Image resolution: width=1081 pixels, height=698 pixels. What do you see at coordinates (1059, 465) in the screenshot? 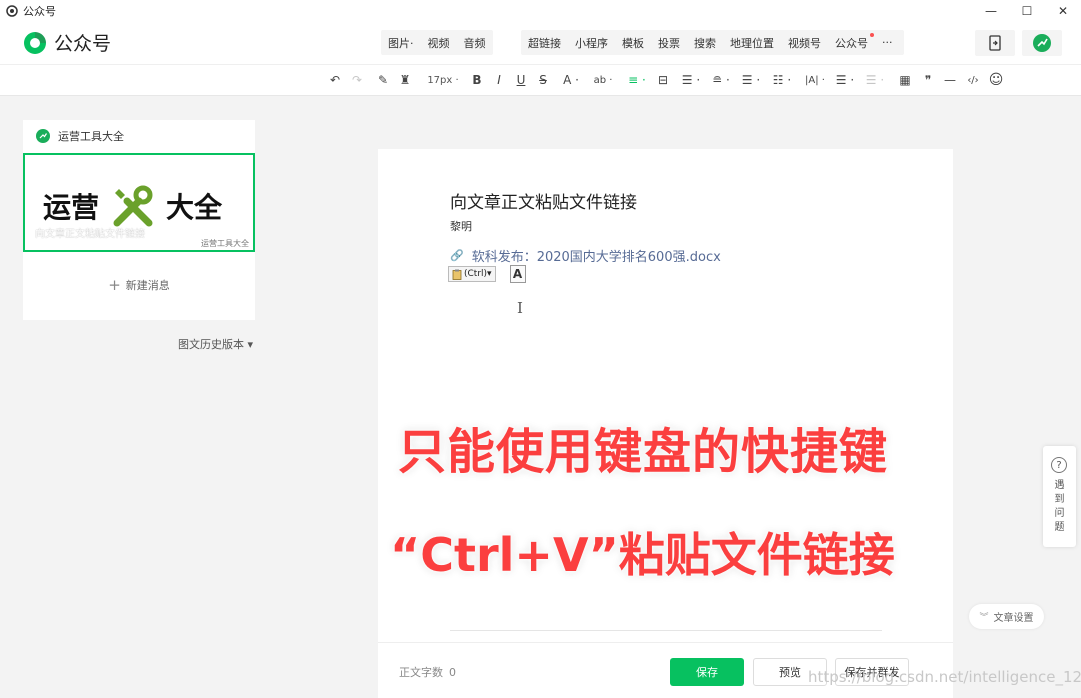
I see `question-icon: ?` at bounding box center [1059, 465].